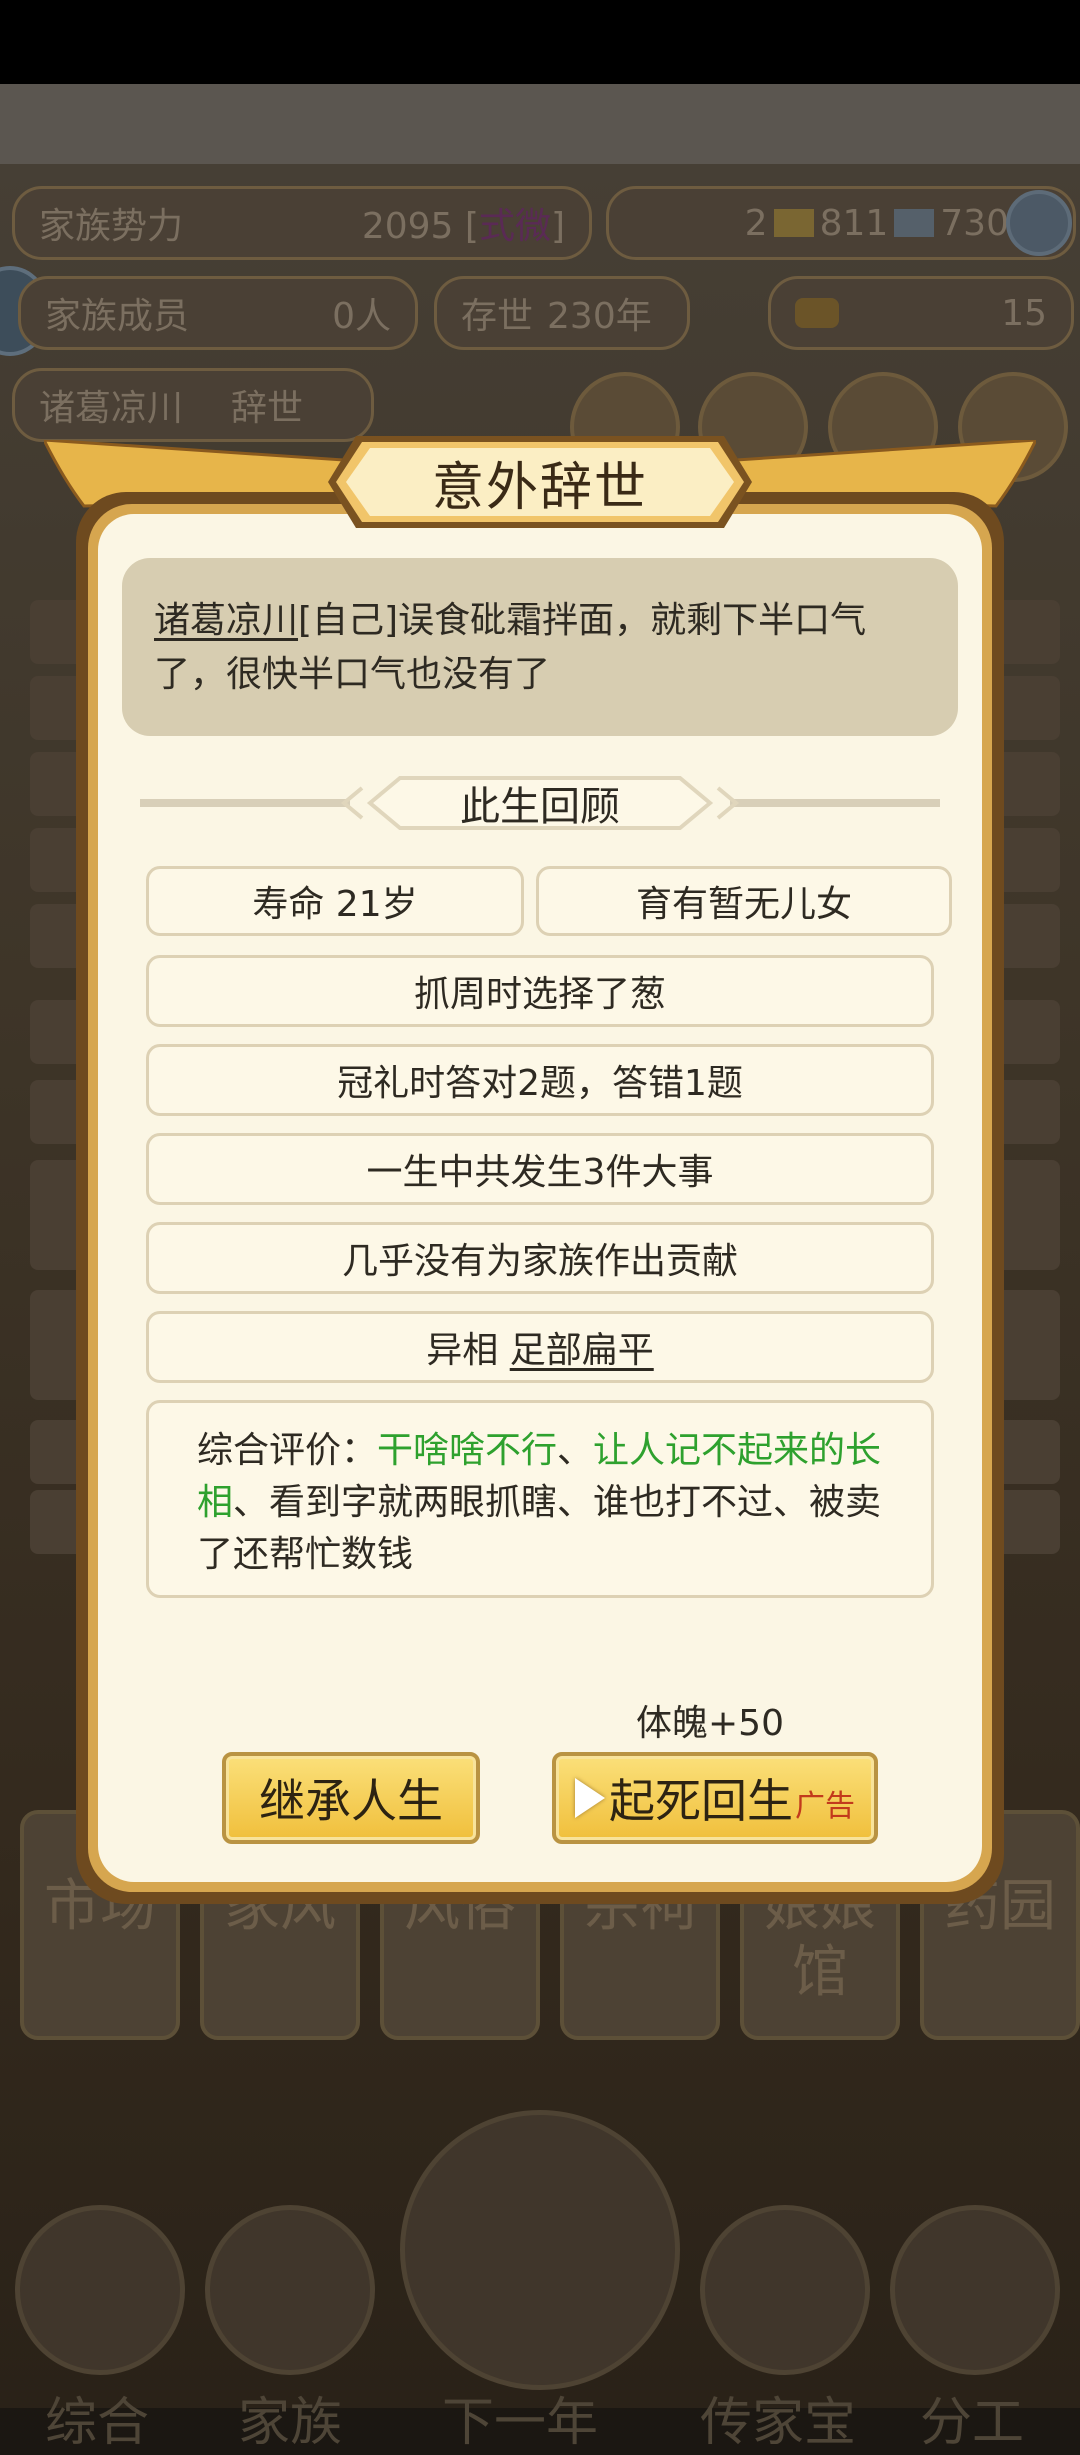 The image size is (1080, 2455). I want to click on trait-label: 异相, so click(462, 1350).